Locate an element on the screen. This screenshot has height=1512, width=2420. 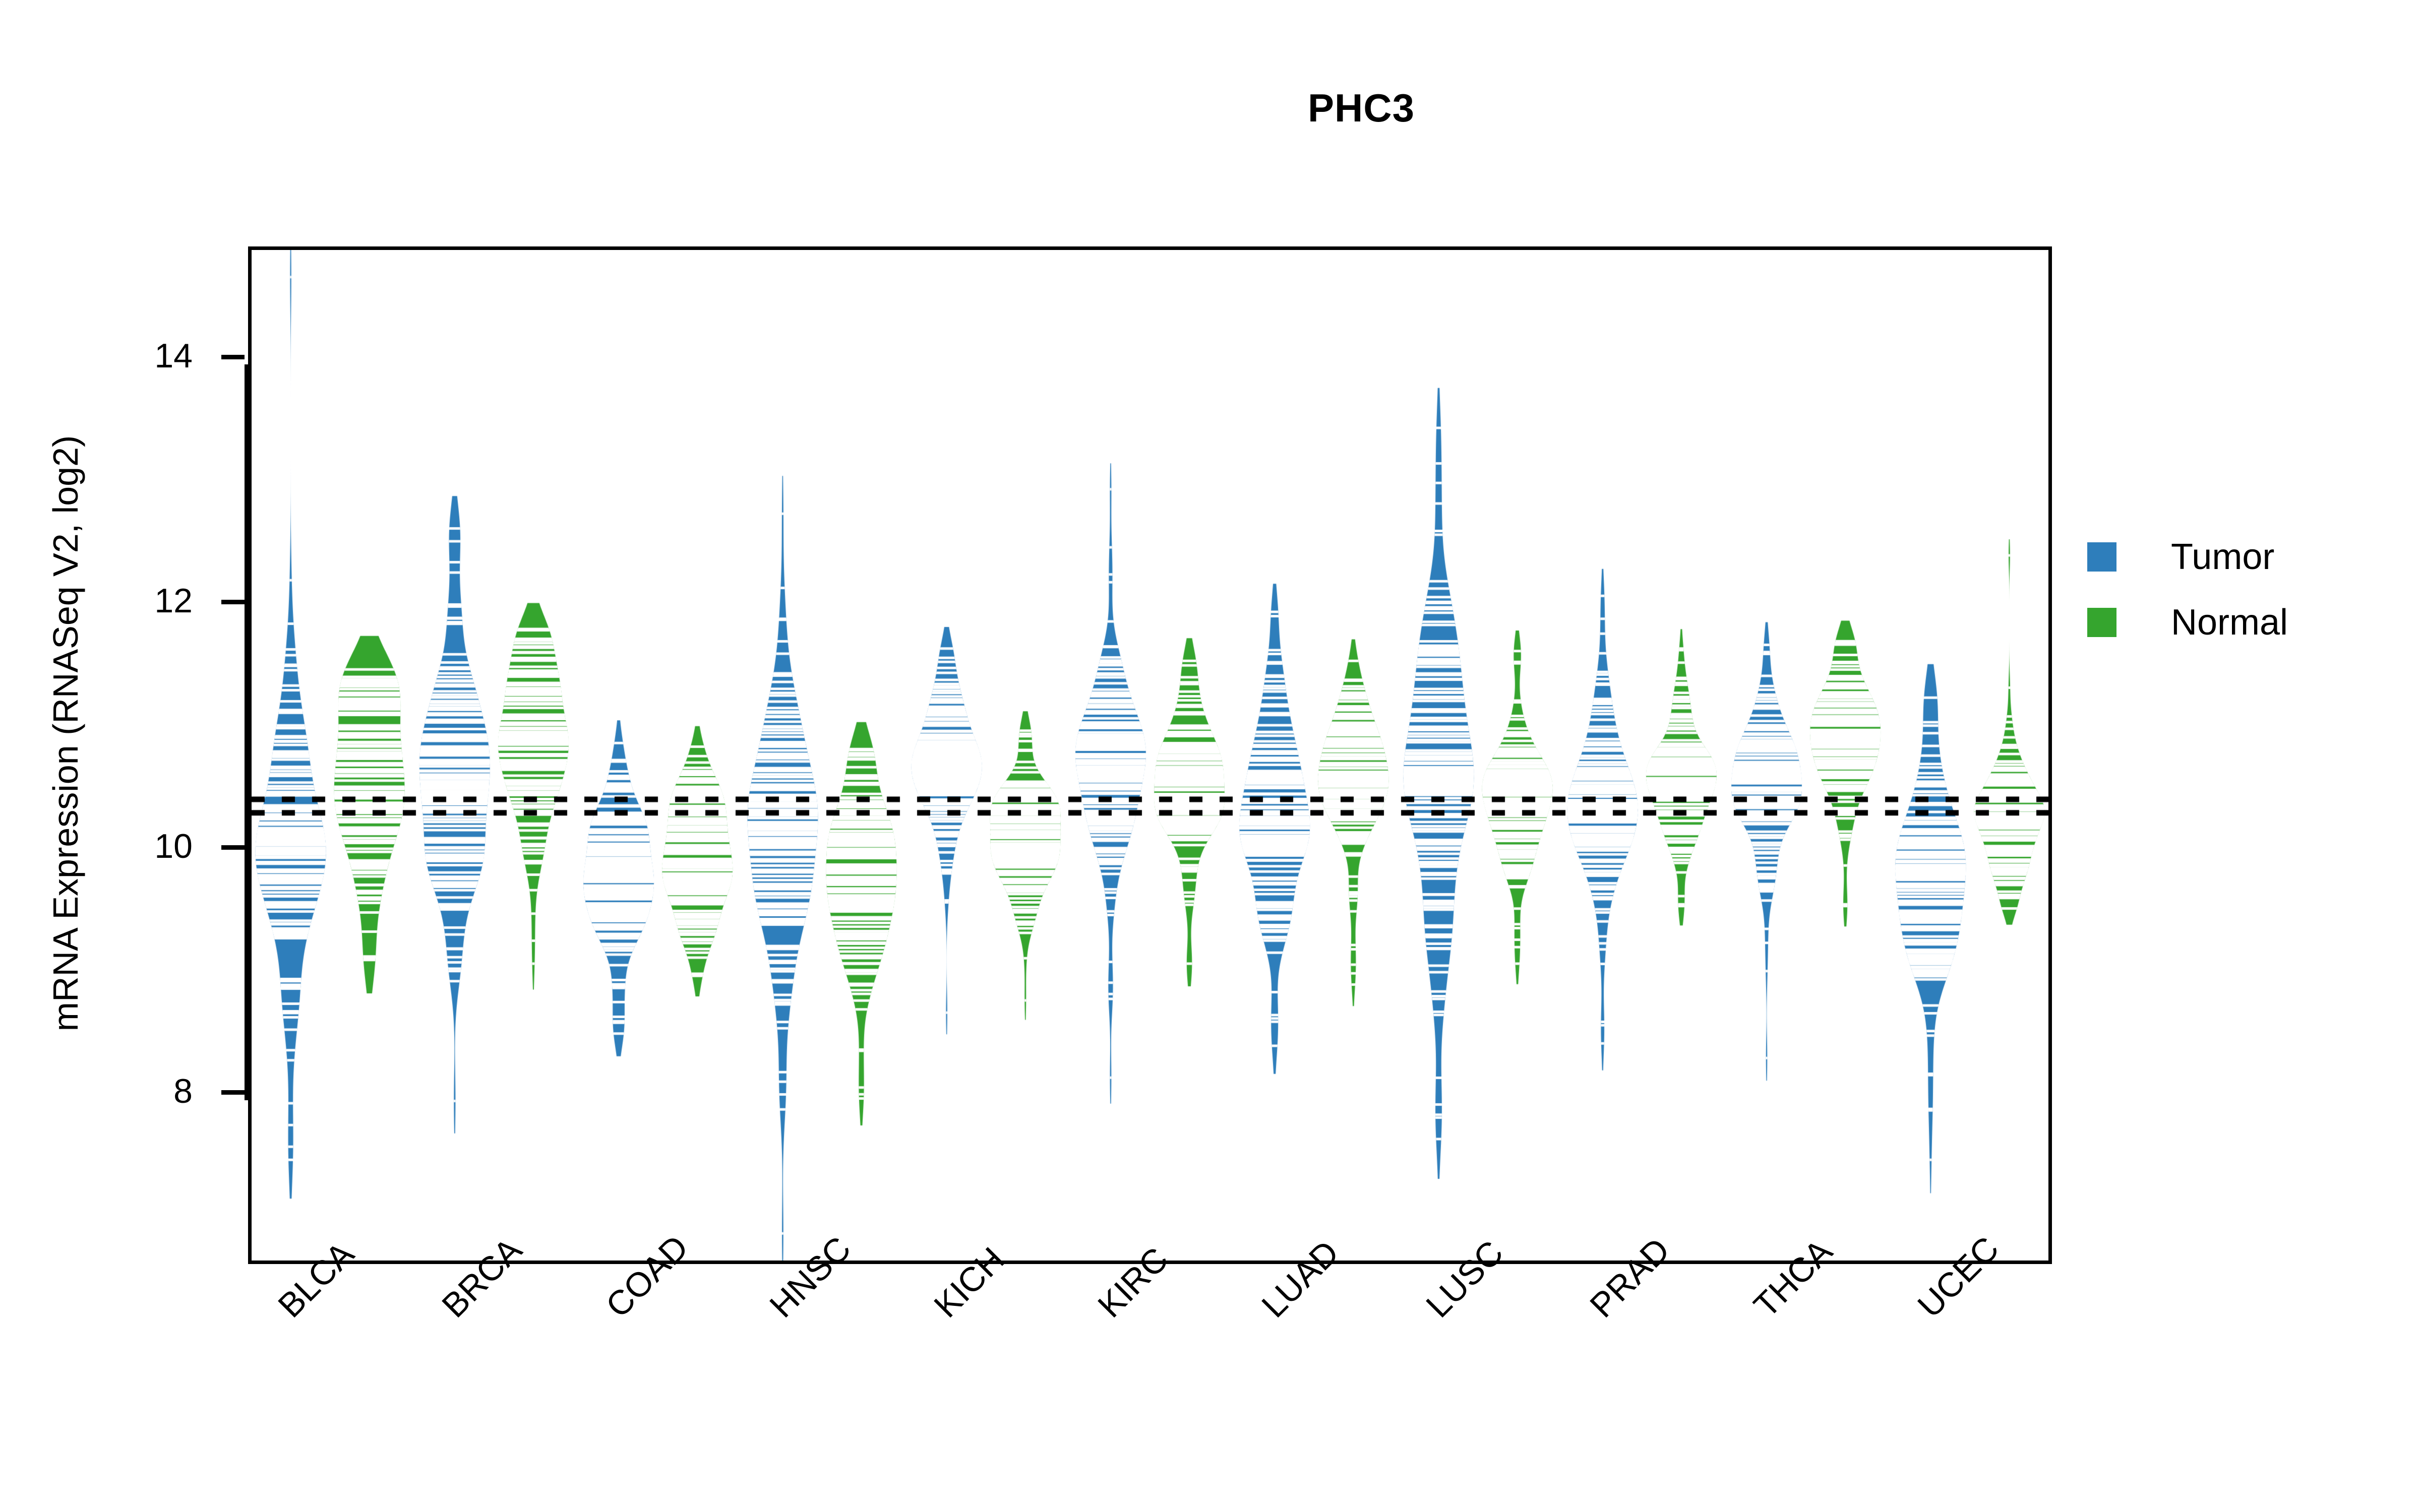
legend-item-normal: Normal is located at coordinates (2187, 622).